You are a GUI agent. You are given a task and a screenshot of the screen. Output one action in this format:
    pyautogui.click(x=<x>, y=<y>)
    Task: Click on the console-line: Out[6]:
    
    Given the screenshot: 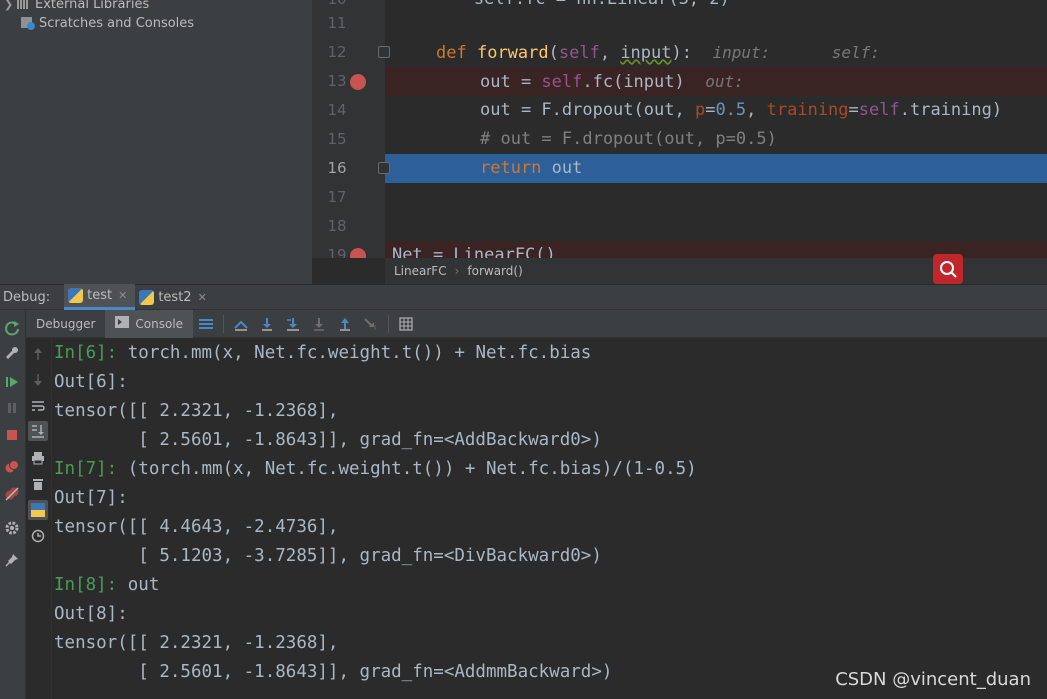 What is the action you would take?
    pyautogui.click(x=91, y=382)
    